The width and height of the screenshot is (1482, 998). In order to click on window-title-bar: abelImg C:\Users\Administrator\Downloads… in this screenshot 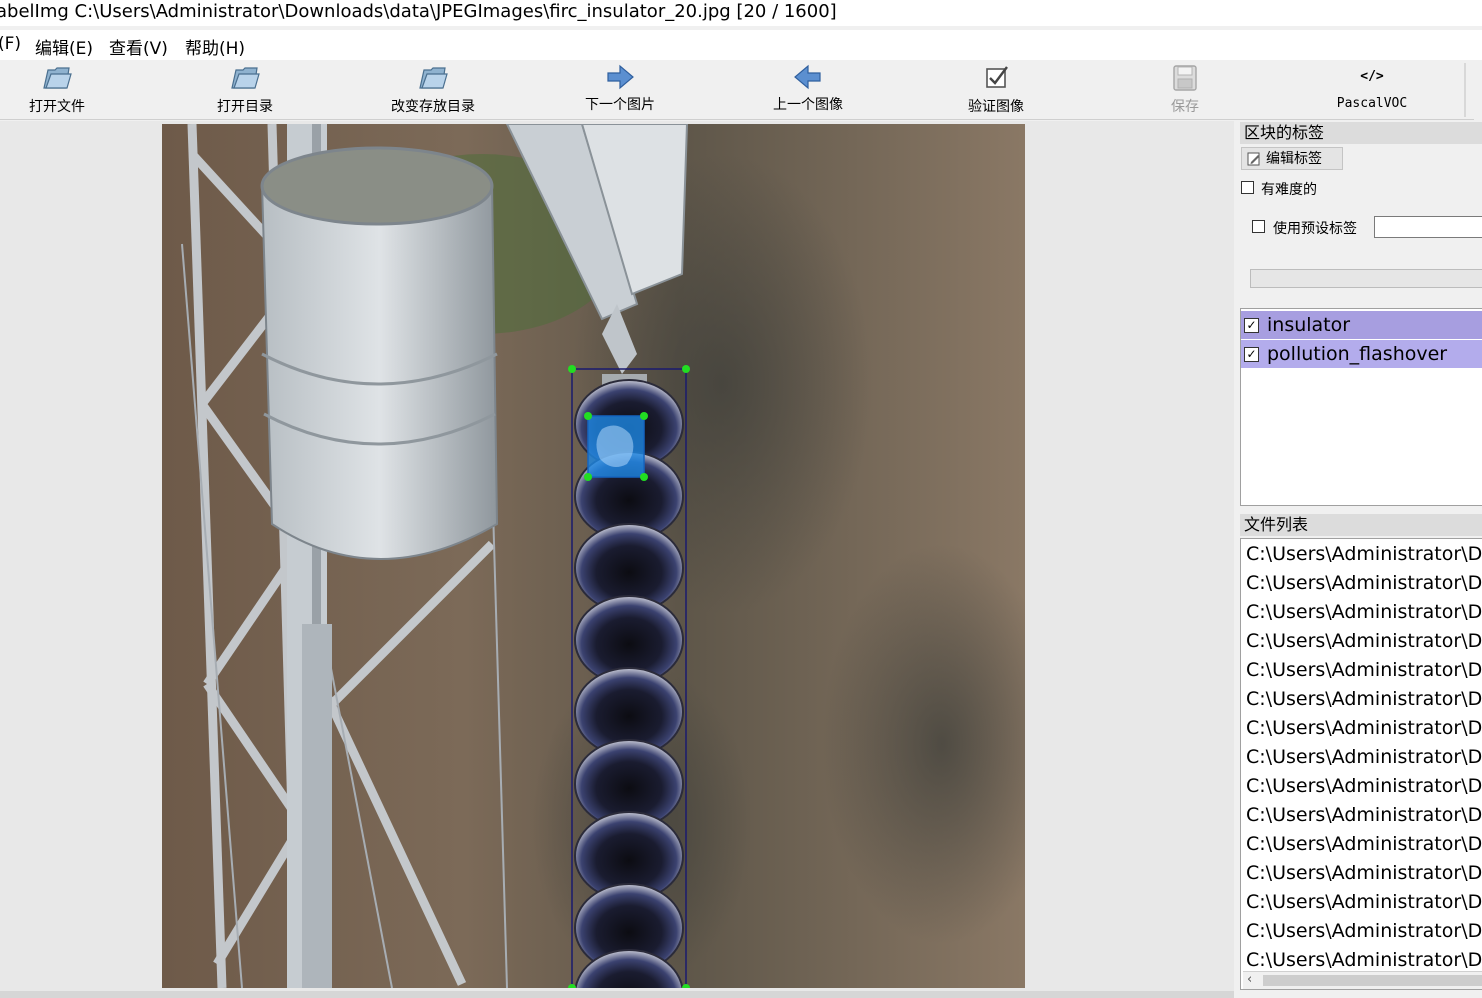, I will do `click(741, 13)`.